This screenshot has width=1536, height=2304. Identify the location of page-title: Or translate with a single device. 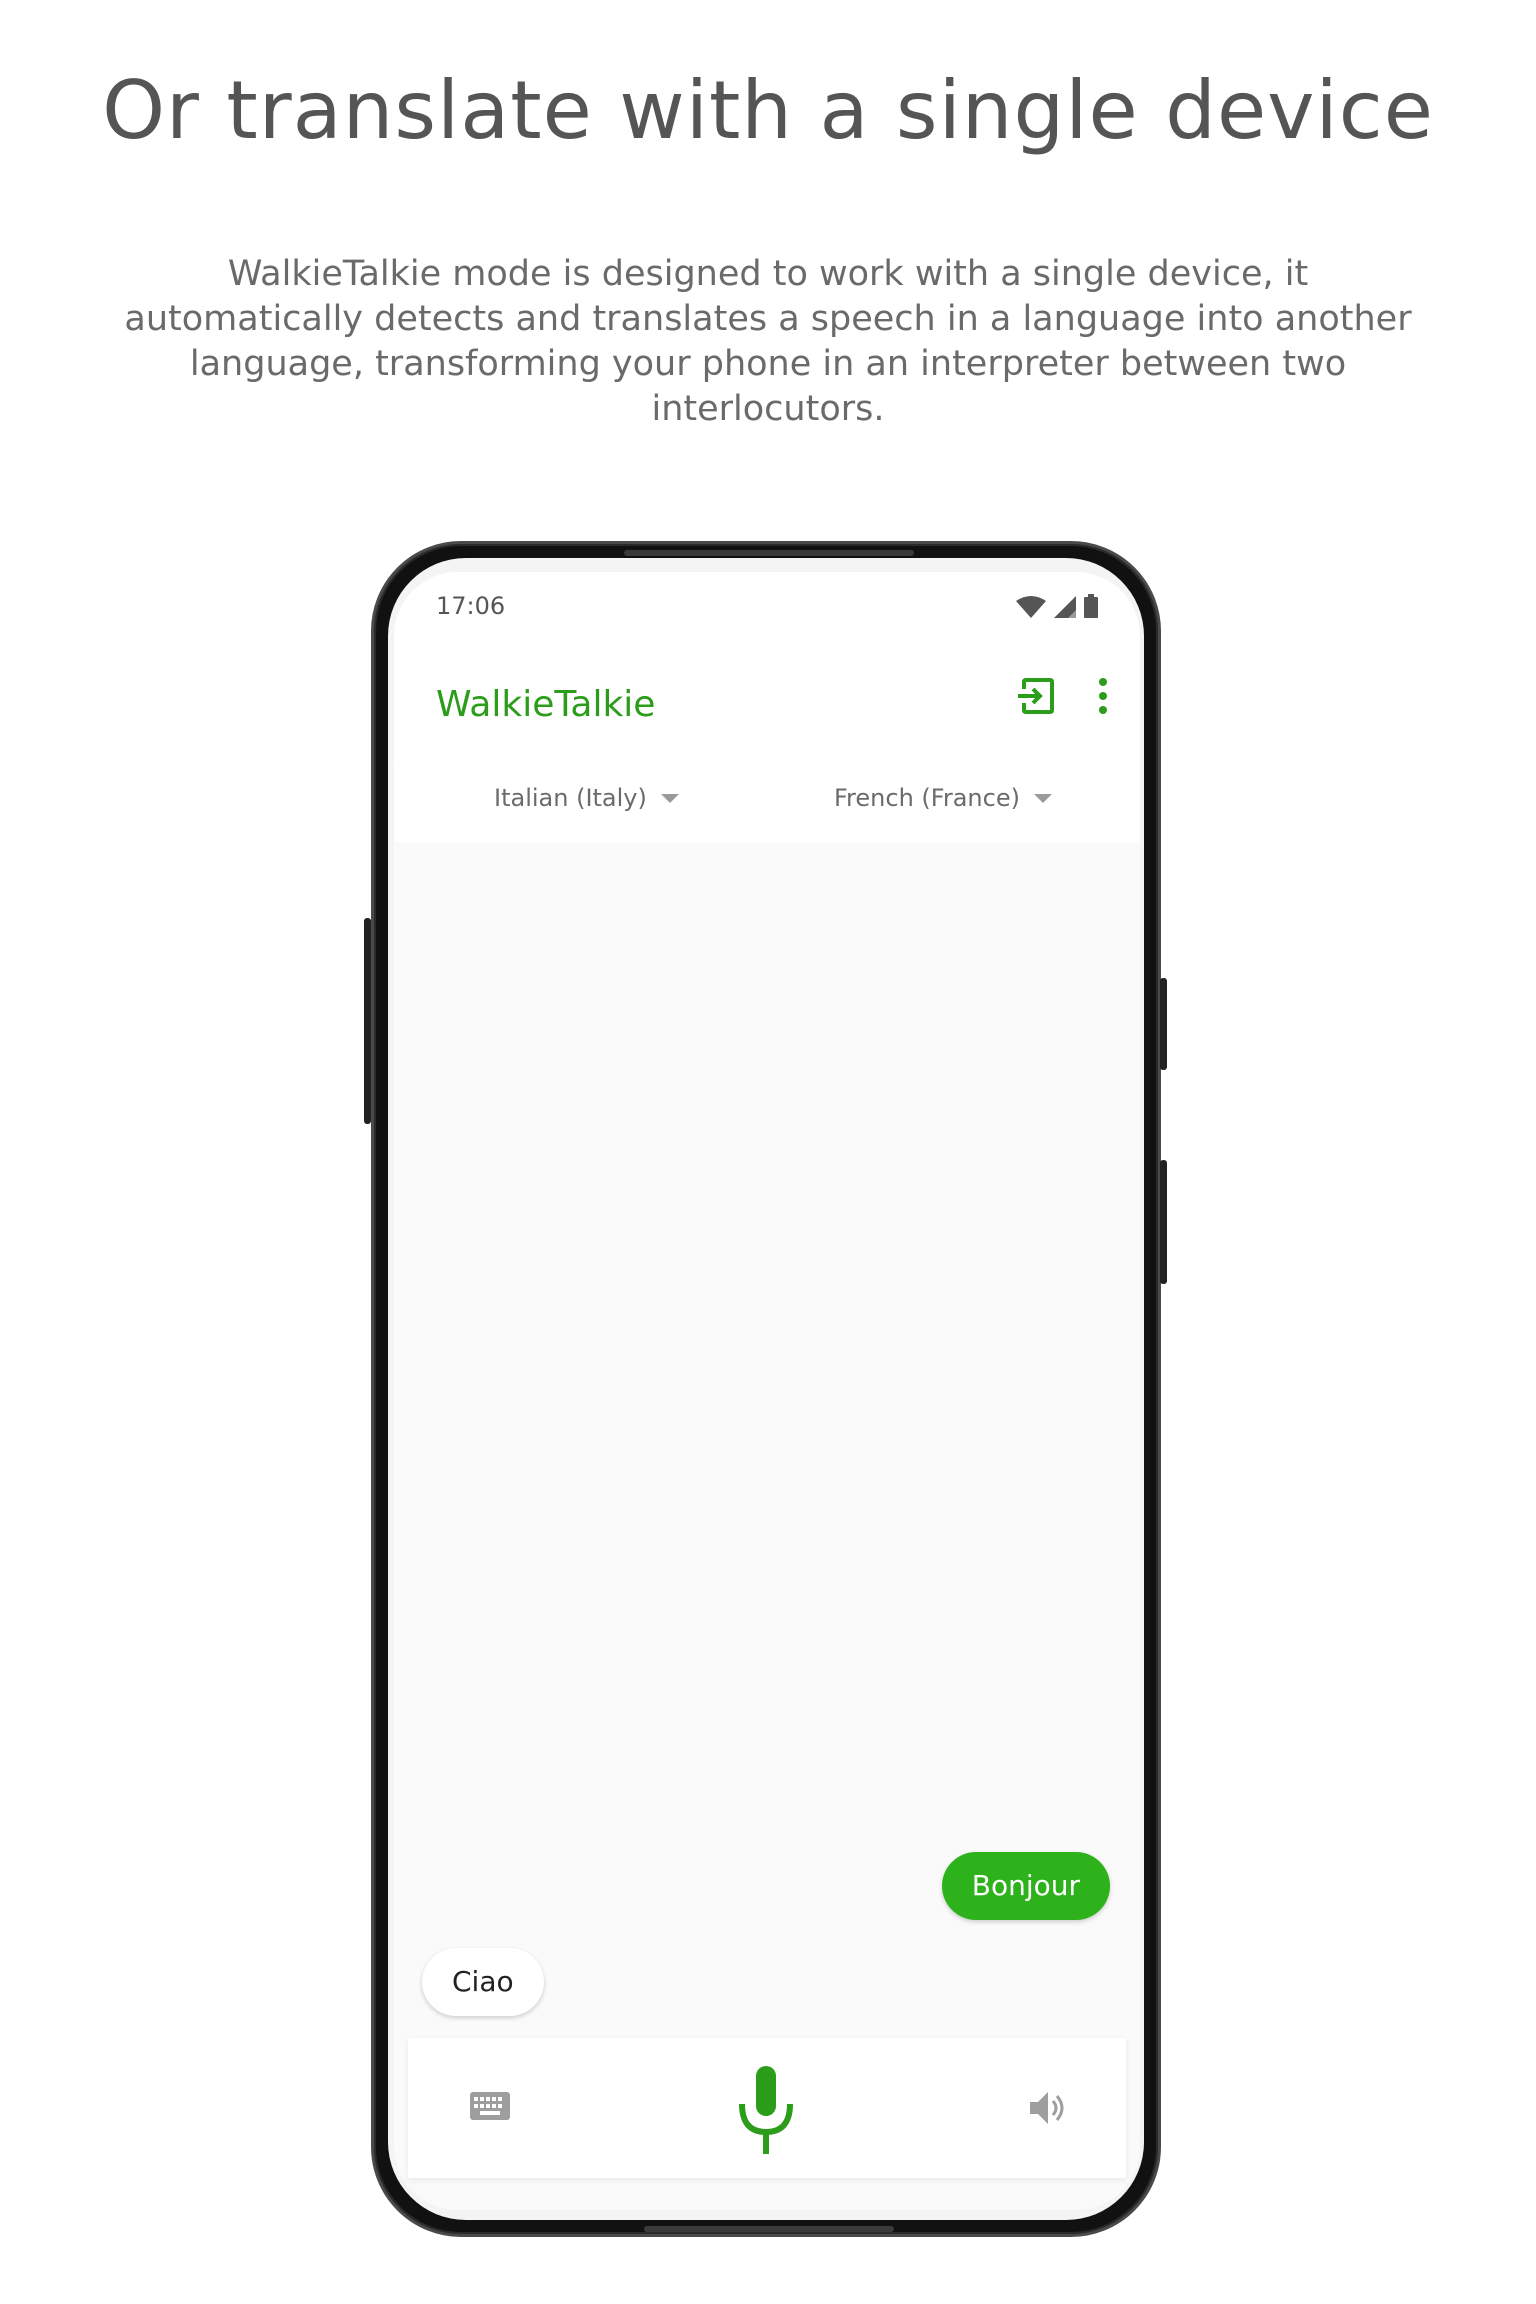
(768, 110).